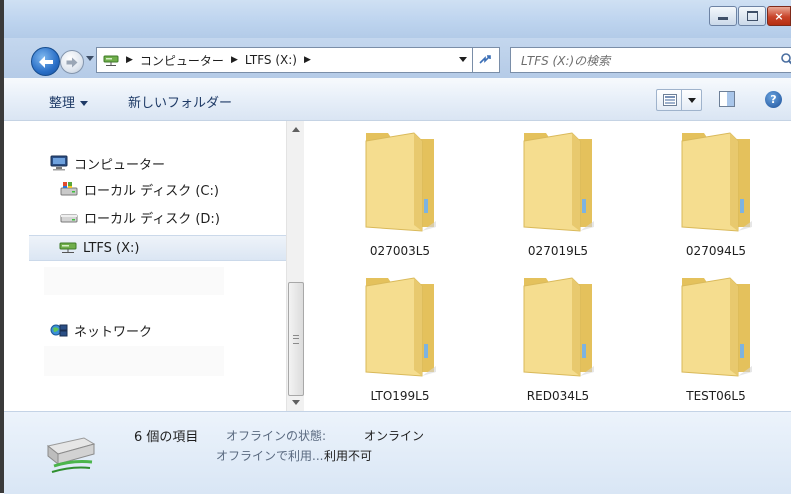 Image resolution: width=791 pixels, height=494 pixels. I want to click on computer-icon, so click(59, 163).